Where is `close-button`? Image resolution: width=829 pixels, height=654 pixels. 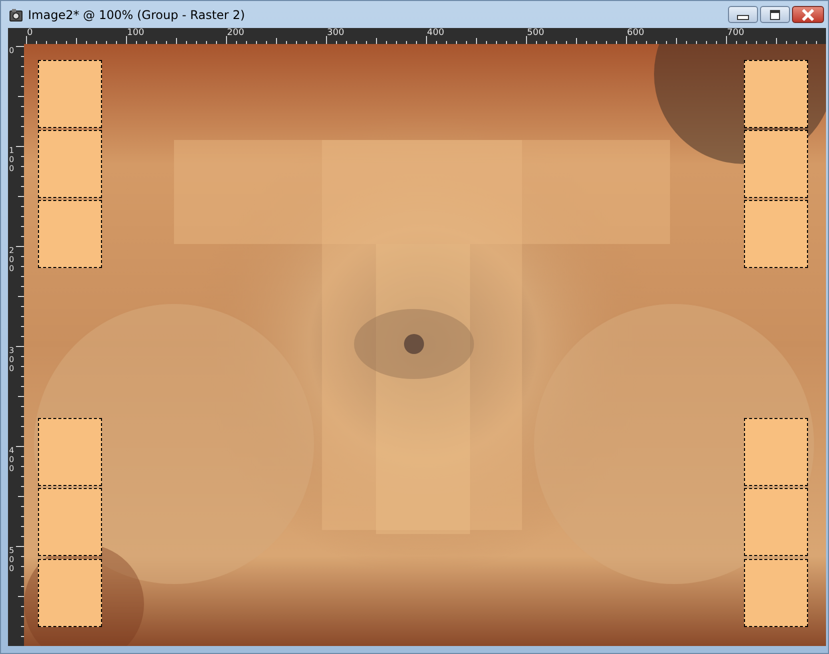 close-button is located at coordinates (808, 14).